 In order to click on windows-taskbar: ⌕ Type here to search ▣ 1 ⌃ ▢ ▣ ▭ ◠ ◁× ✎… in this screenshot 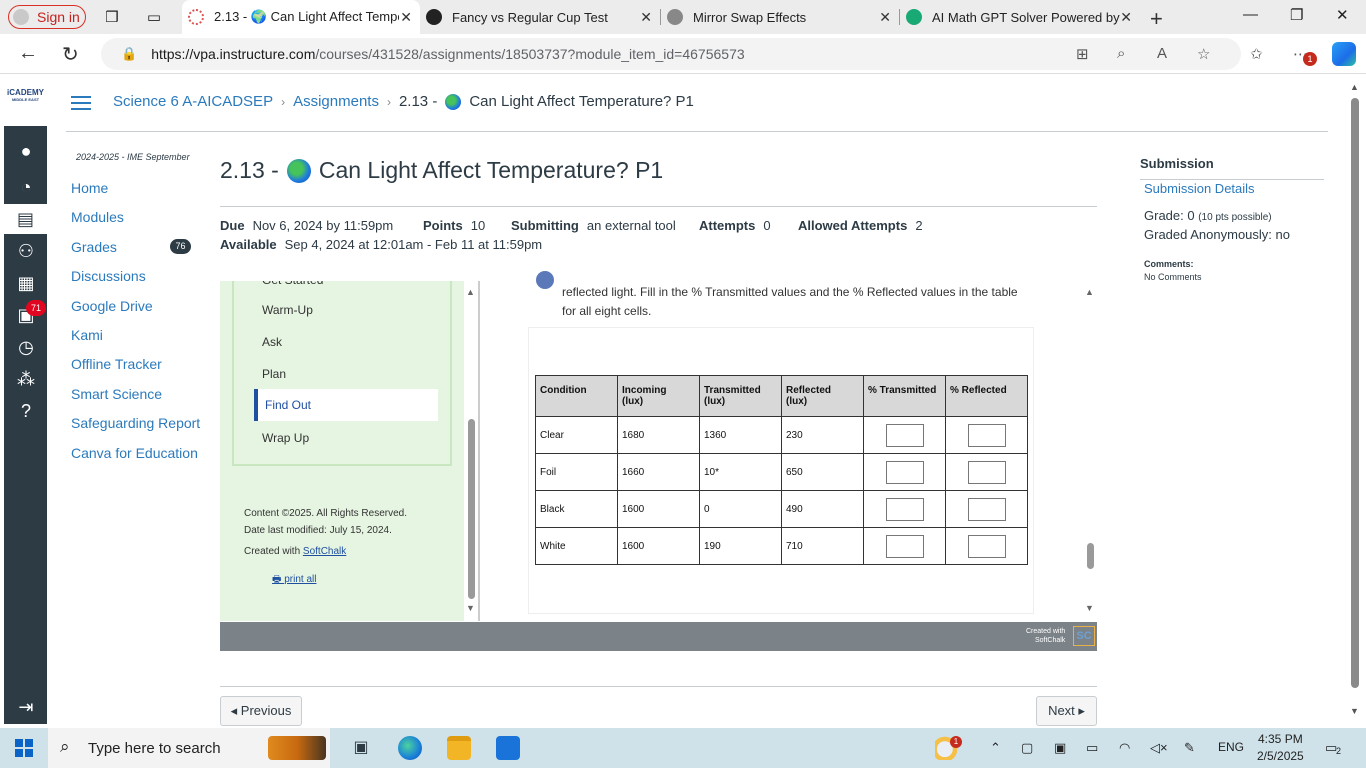, I will do `click(683, 748)`.